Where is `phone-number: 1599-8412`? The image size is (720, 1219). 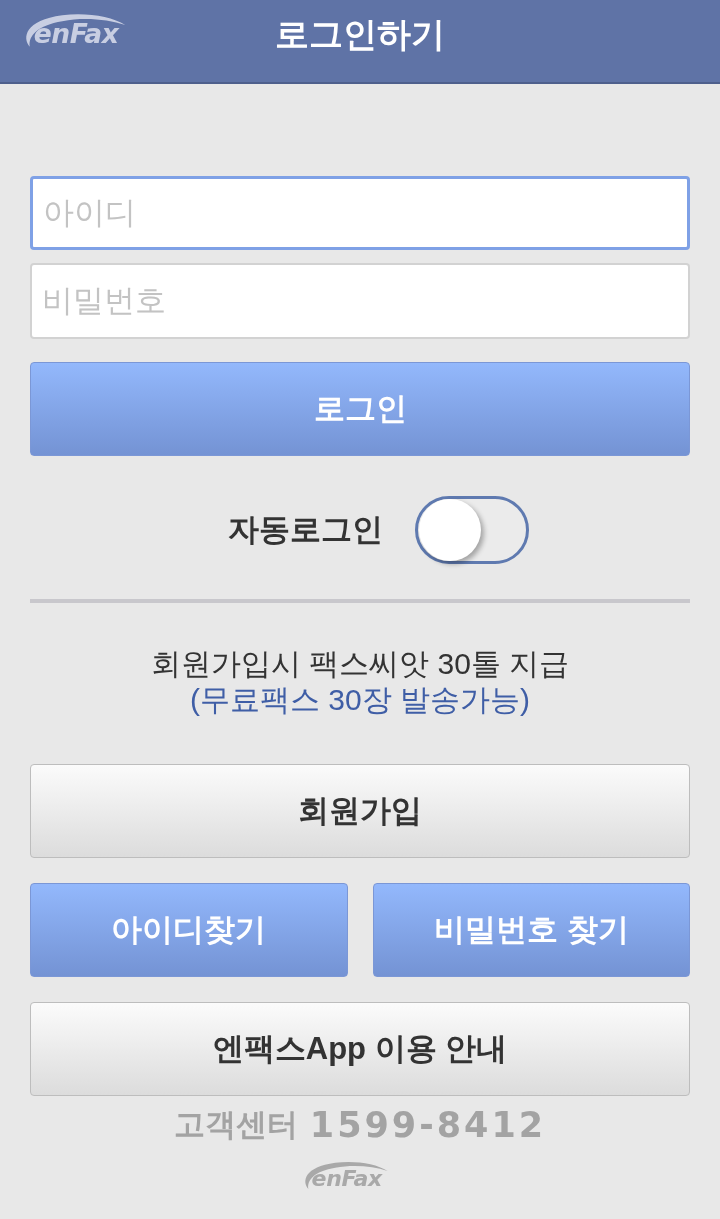 phone-number: 1599-8412 is located at coordinates (428, 1125).